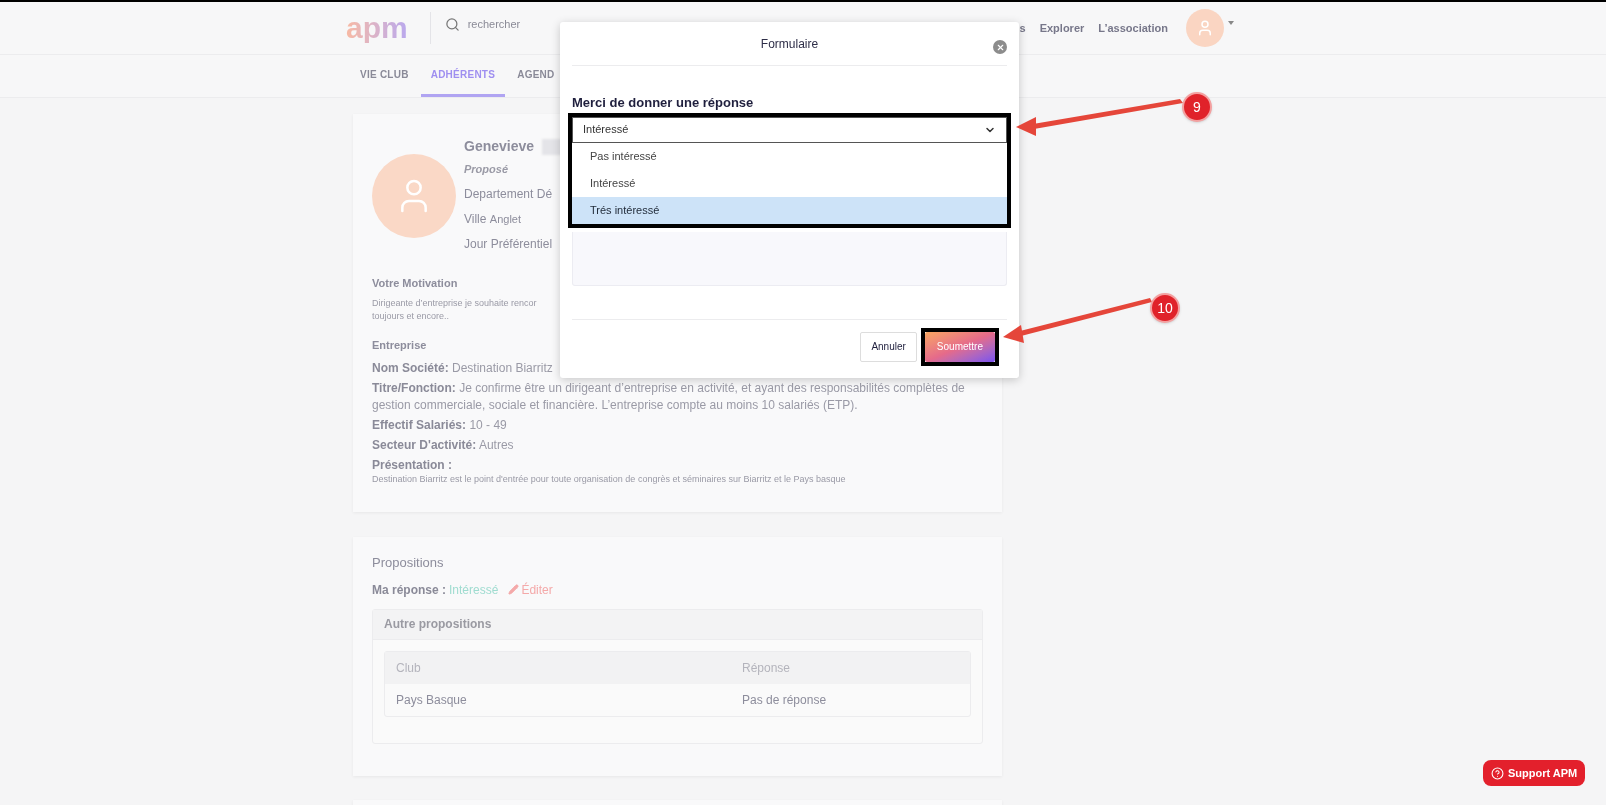 This screenshot has height=805, width=1606. Describe the element at coordinates (1165, 308) in the screenshot. I see `step-number: 10` at that location.